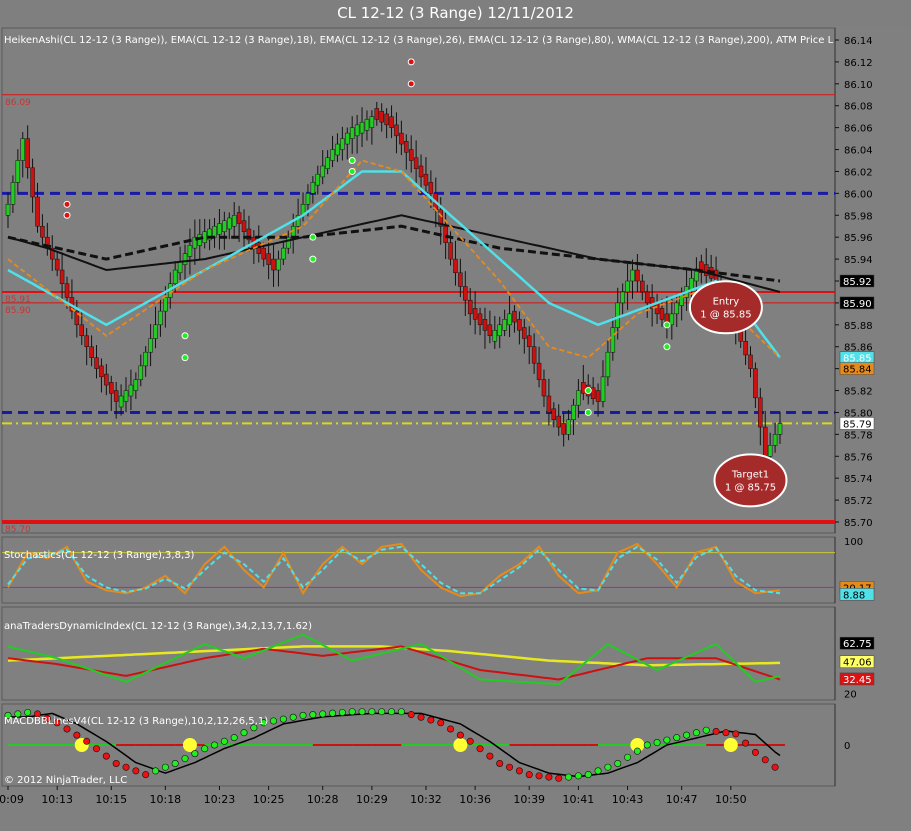 The image size is (911, 831). Describe the element at coordinates (858, 326) in the screenshot. I see `y-tick-label: 85.88` at that location.